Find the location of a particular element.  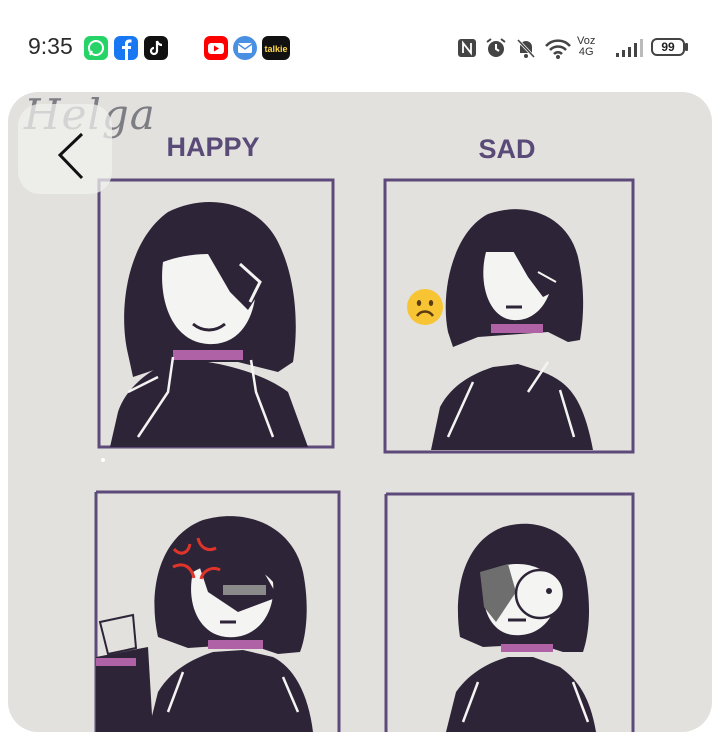

sad-face-emoji-icon is located at coordinates (425, 307).